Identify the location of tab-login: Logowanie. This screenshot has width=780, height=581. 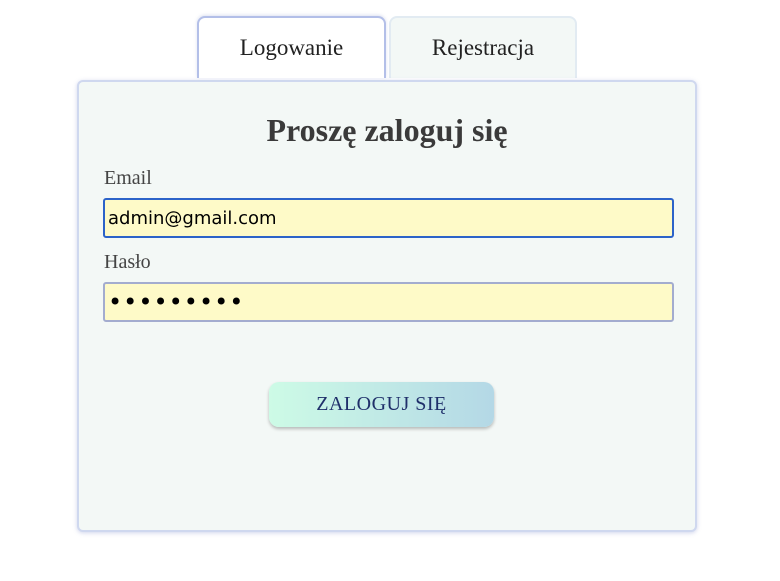
(291, 47).